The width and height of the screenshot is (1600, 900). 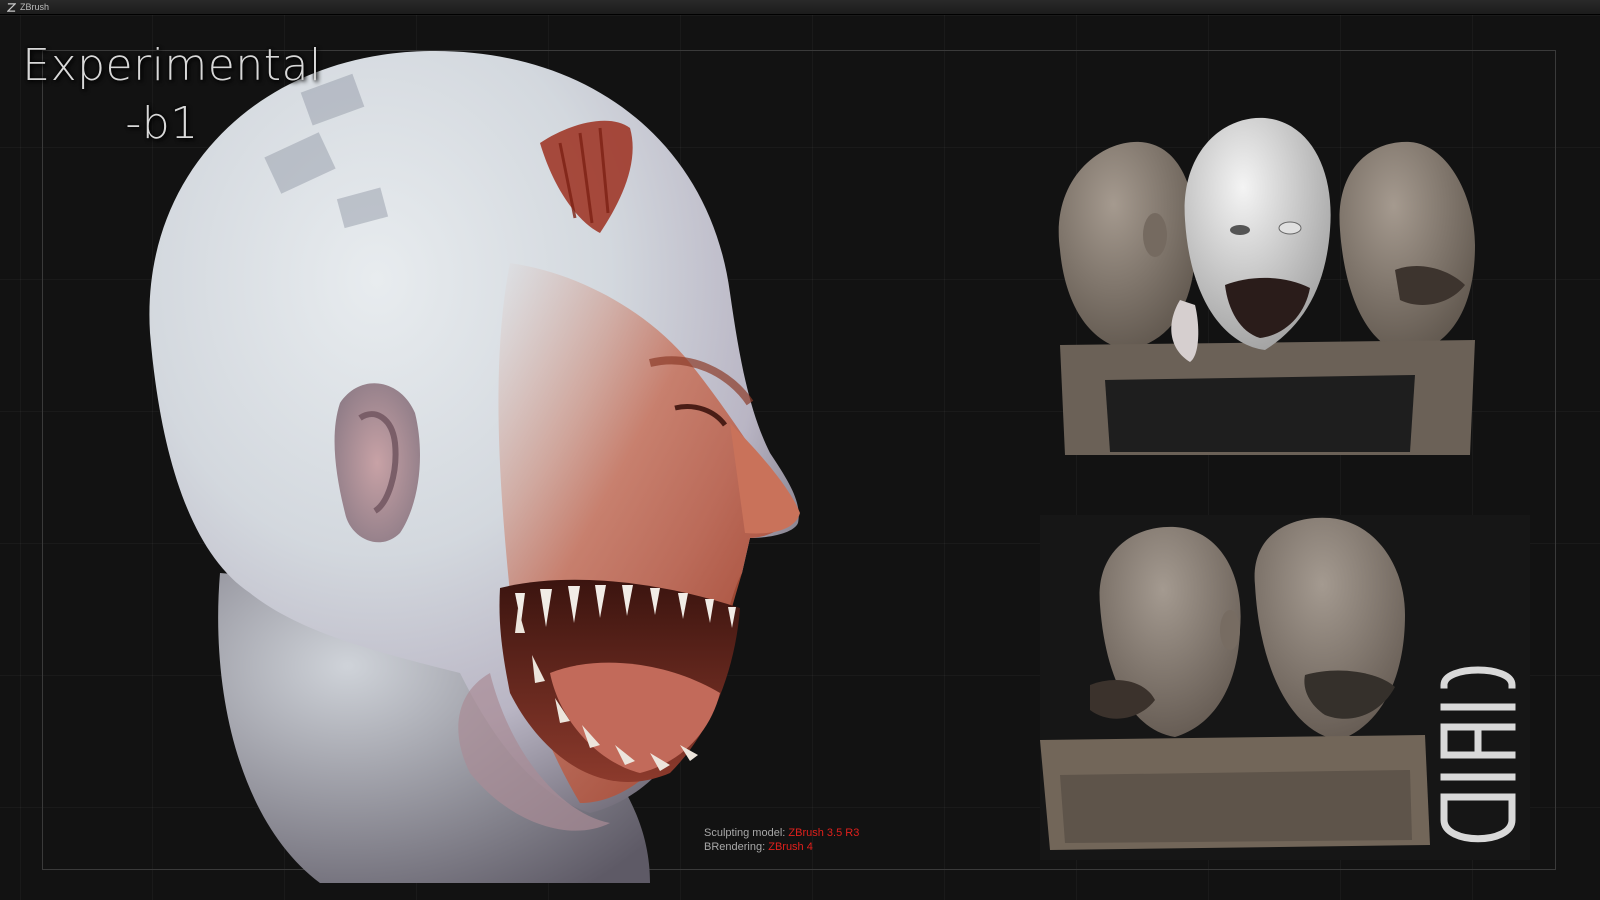 I want to click on credit-sculpting: Sculpting model: ZBrush 3.5 R3, so click(x=781, y=833).